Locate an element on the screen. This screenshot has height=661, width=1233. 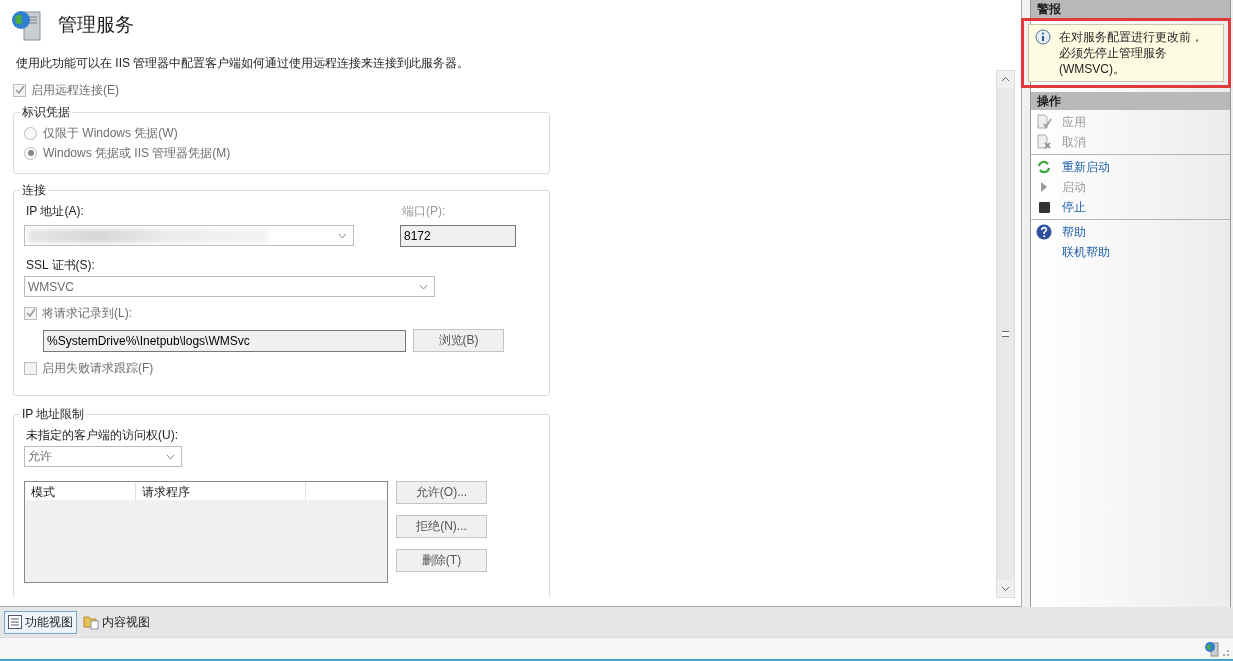
document-cross-icon is located at coordinates (1044, 142).